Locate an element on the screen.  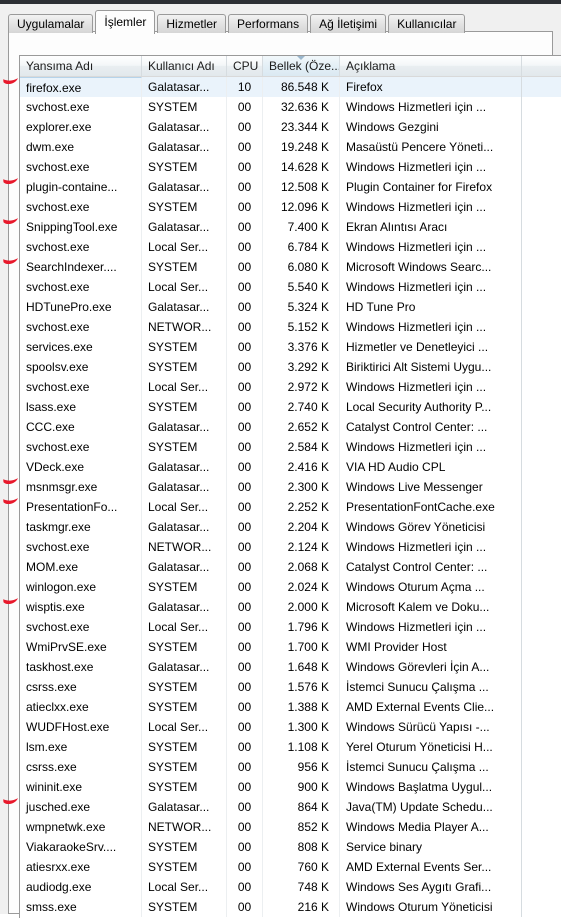
cell-name: csrss.exe is located at coordinates (81, 687).